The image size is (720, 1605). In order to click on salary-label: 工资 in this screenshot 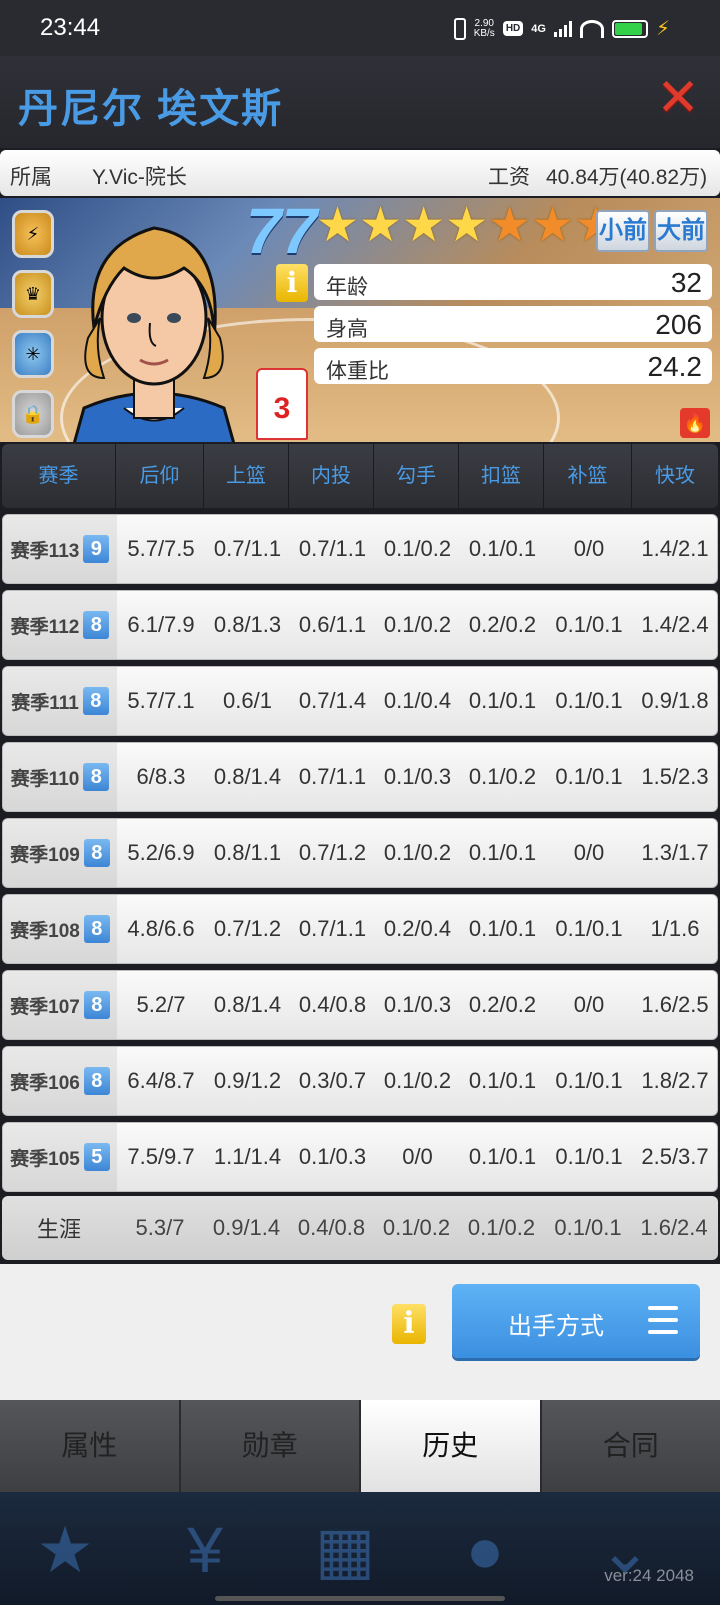, I will do `click(509, 177)`.